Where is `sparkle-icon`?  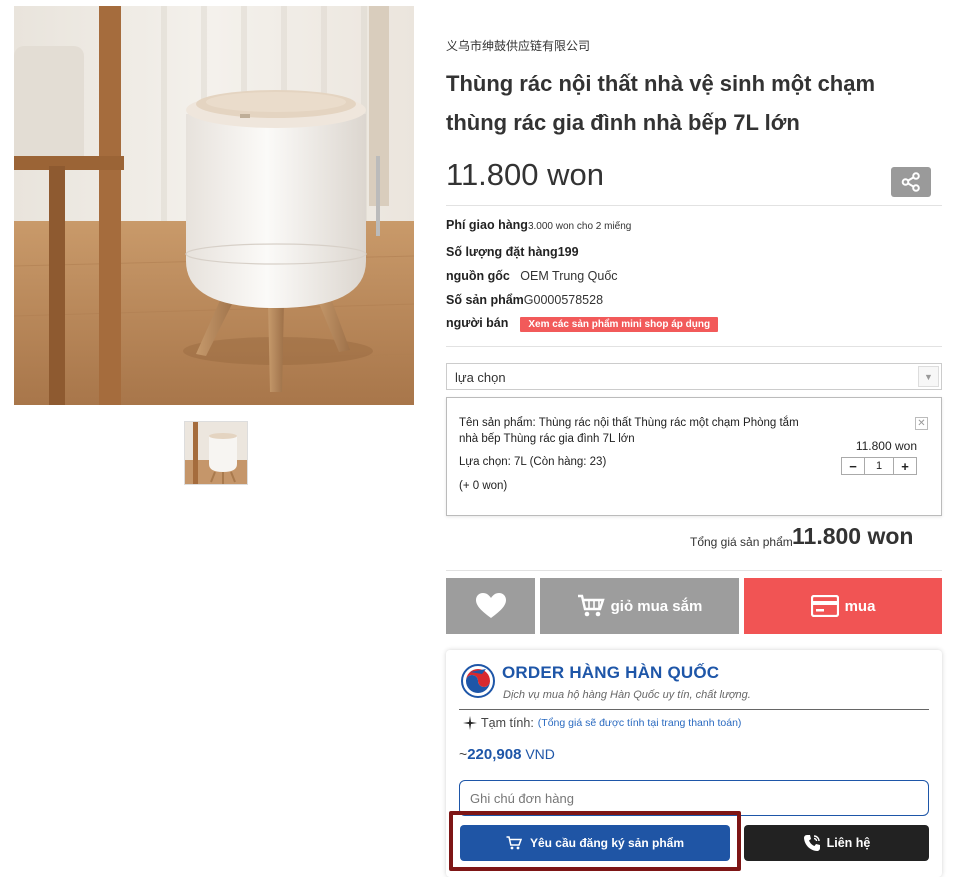
sparkle-icon is located at coordinates (470, 723).